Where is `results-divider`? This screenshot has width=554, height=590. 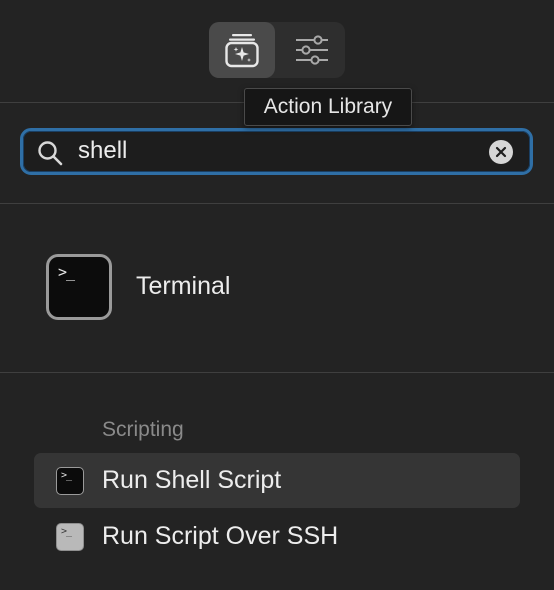
results-divider is located at coordinates (277, 372).